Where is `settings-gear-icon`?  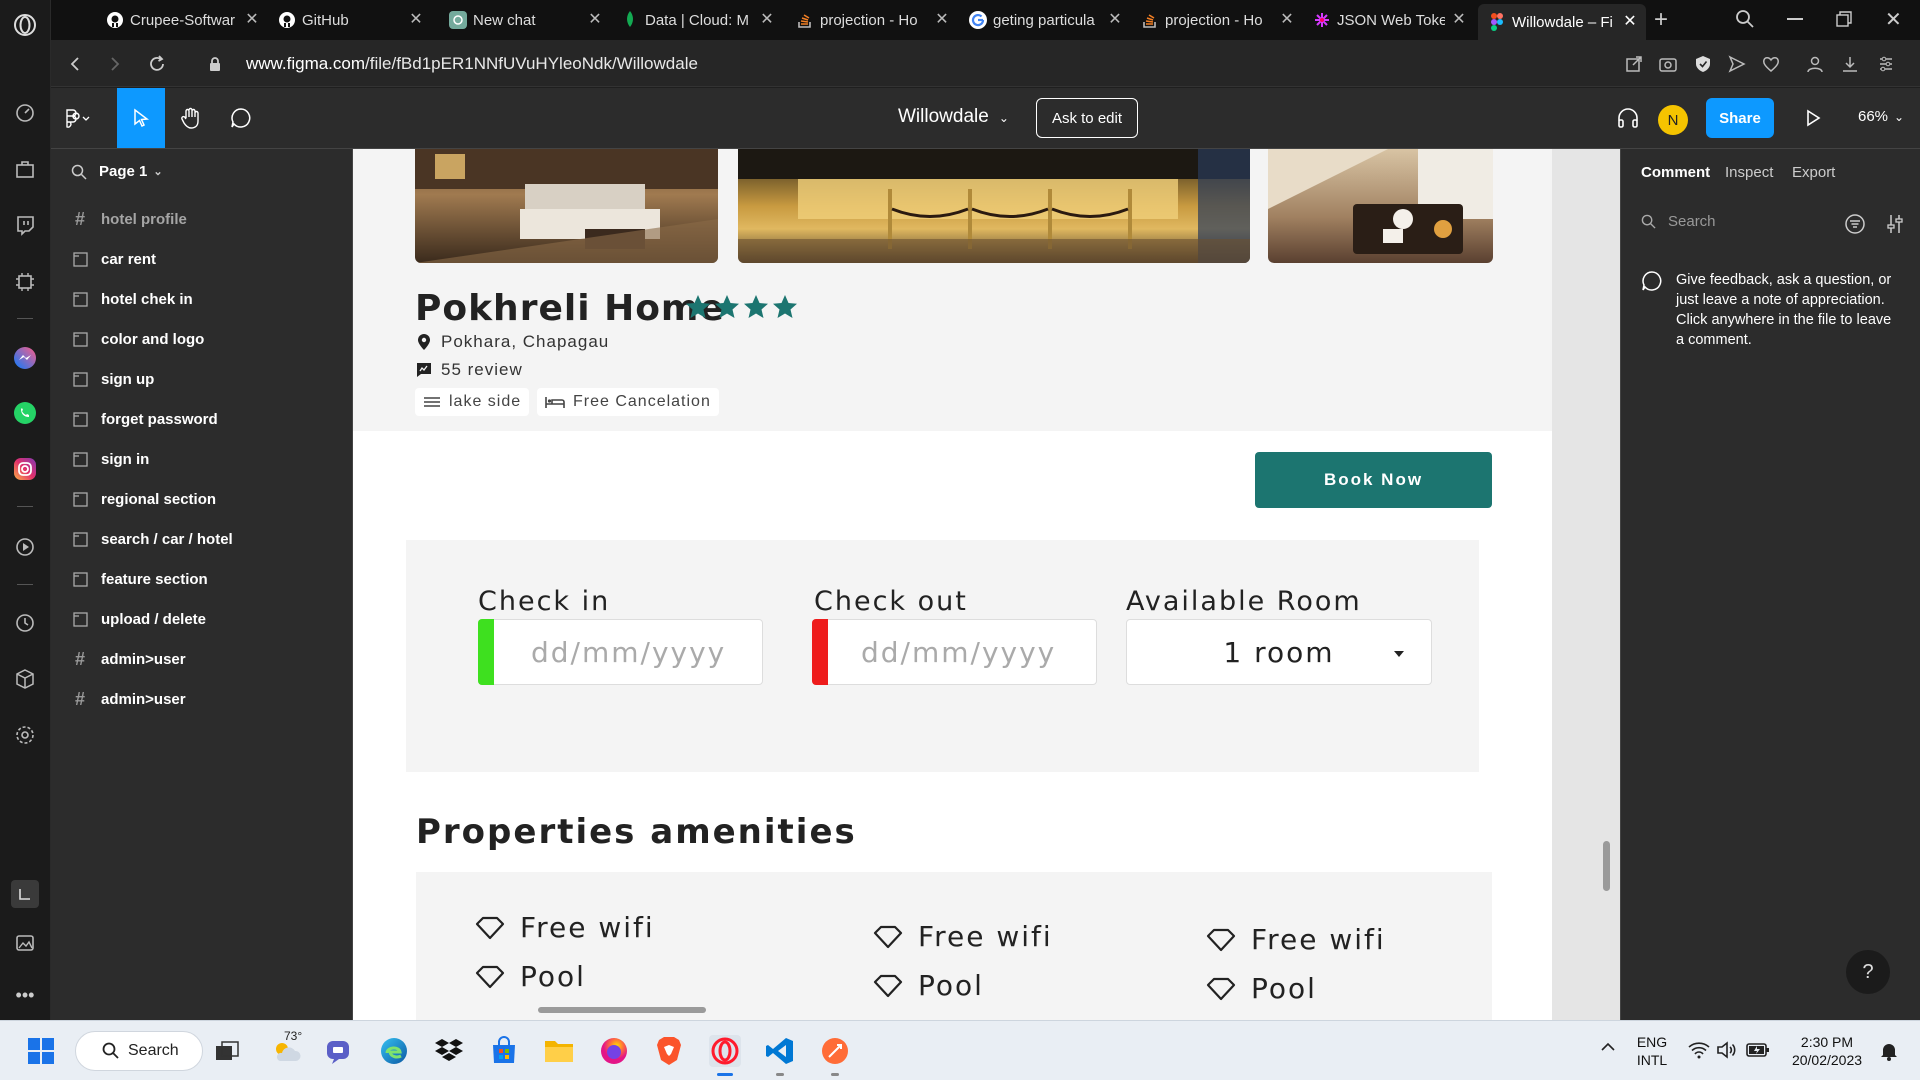
settings-gear-icon is located at coordinates (25, 735).